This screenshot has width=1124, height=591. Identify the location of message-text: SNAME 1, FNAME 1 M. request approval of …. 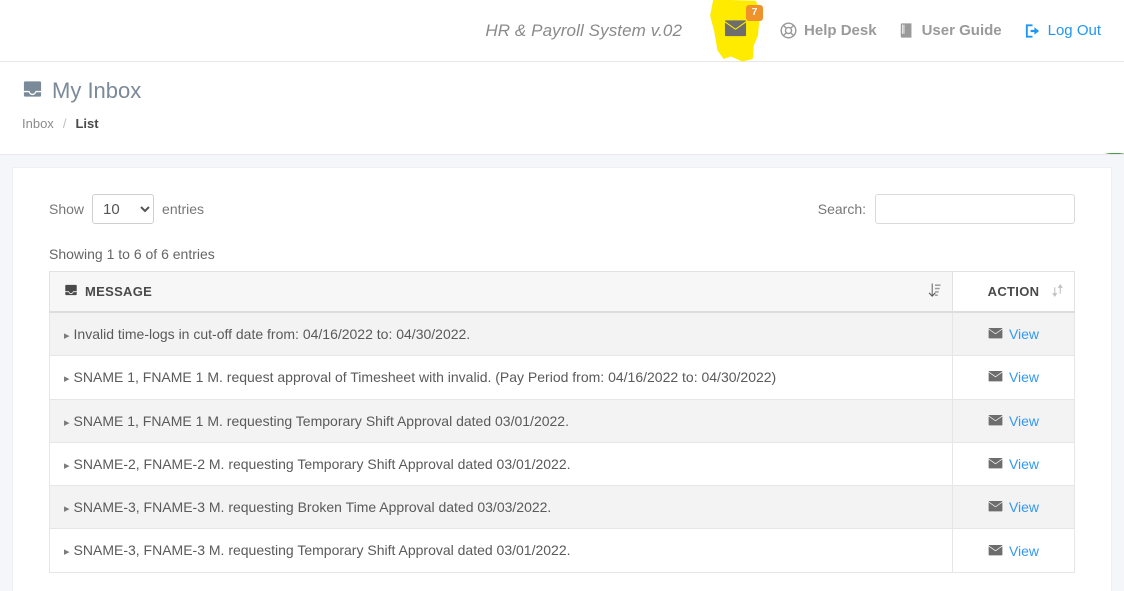
(425, 377).